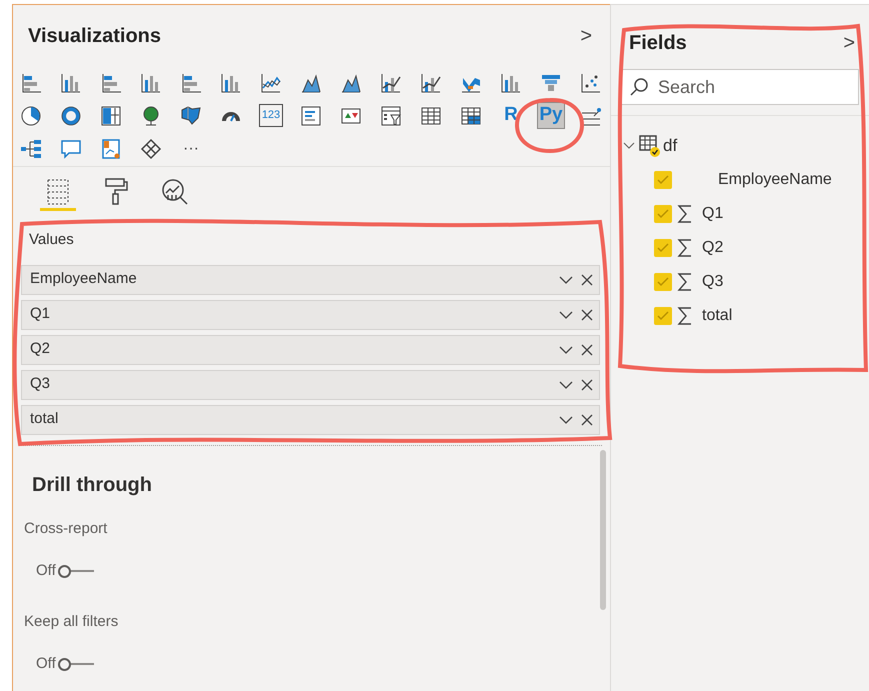 The width and height of the screenshot is (869, 691). What do you see at coordinates (603, 530) in the screenshot?
I see `scrollbar` at bounding box center [603, 530].